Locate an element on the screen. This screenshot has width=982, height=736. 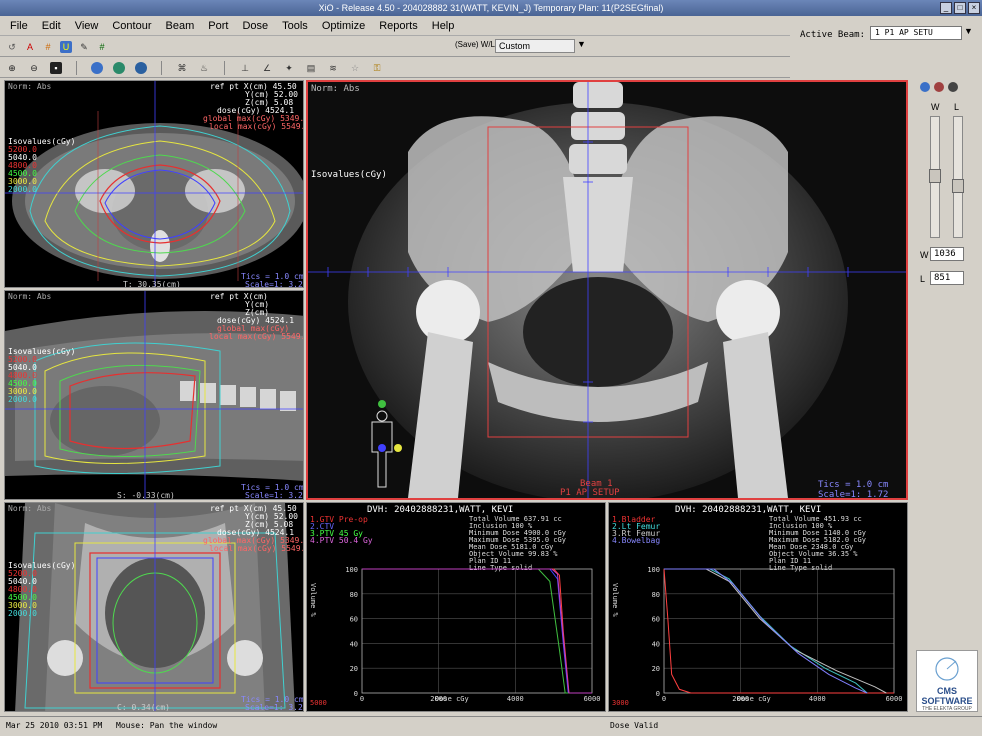
level-slider-knob is located at coordinates (958, 186).